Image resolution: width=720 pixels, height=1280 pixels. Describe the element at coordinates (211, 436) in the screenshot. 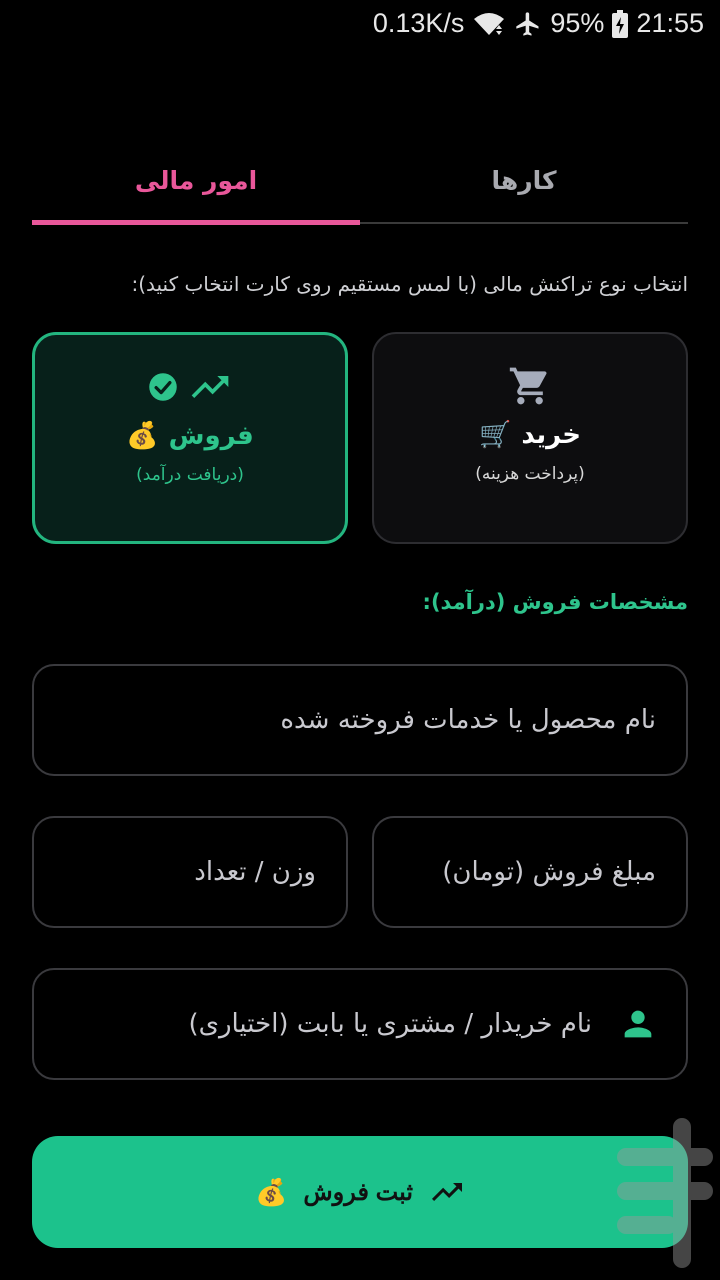

I see `sell-card-label: فروش` at that location.